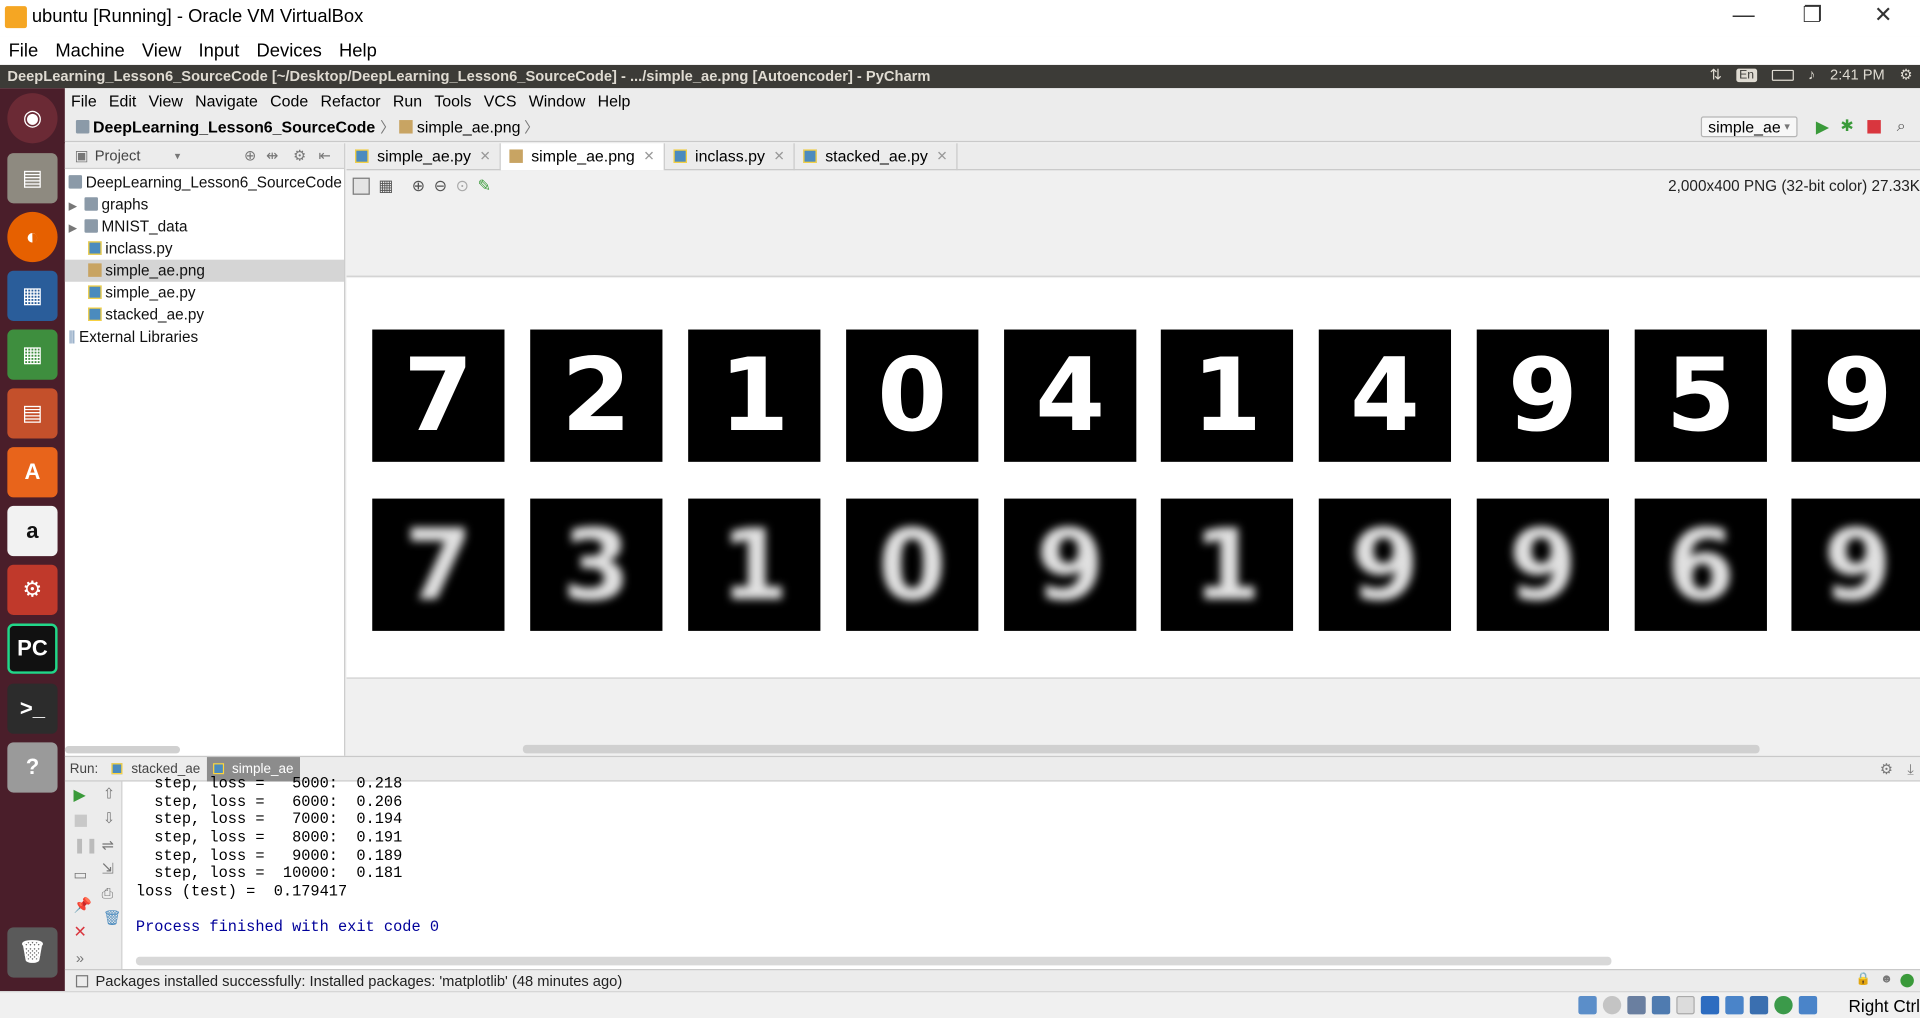 This screenshot has height=1018, width=1920. I want to click on tree-root: DeepLearning_Lesson6_SourceCode [, so click(207, 183).